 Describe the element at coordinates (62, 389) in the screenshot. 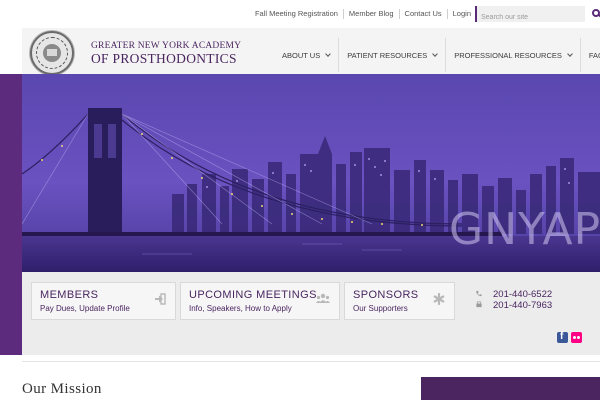

I see `mission-heading: Our Mission` at that location.